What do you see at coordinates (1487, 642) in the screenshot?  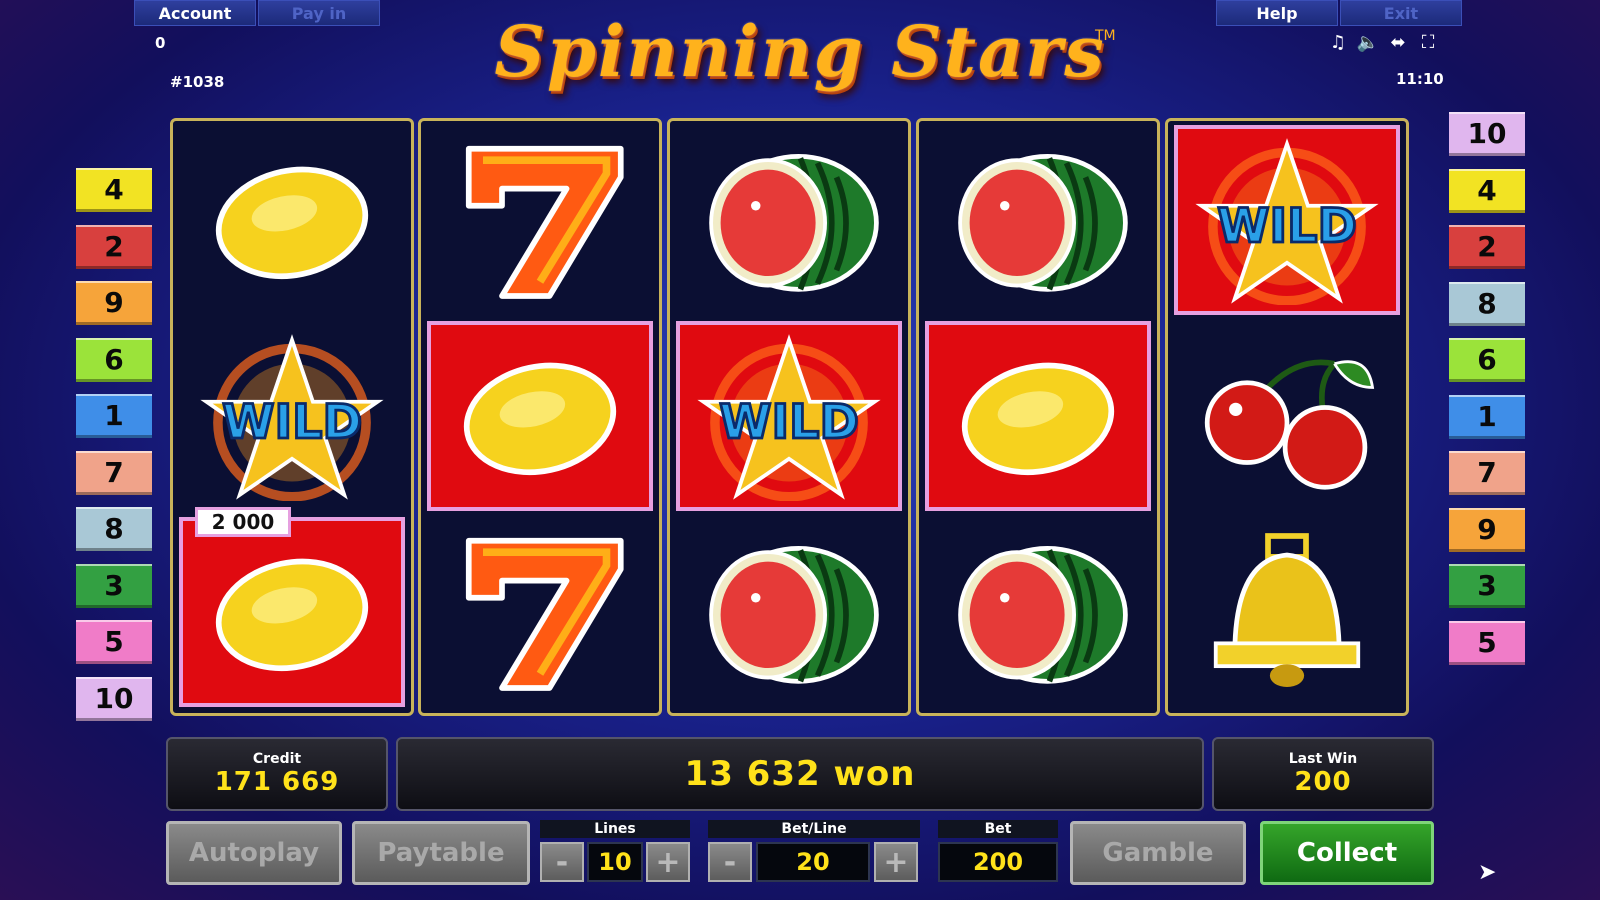 I see `right-line-badge: 5` at bounding box center [1487, 642].